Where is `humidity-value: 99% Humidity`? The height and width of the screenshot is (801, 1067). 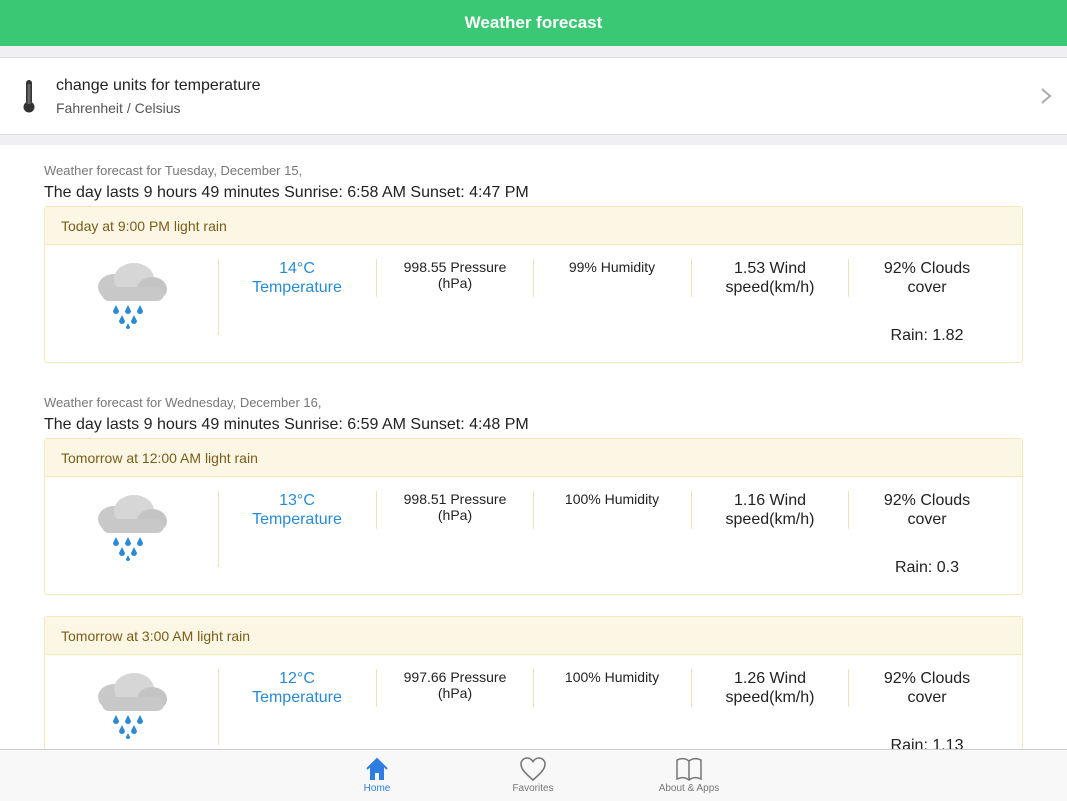 humidity-value: 99% Humidity is located at coordinates (612, 267).